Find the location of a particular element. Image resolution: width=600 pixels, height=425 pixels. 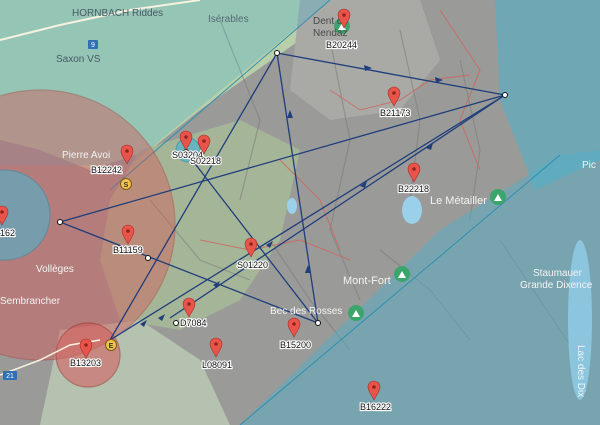

marker-label: S01220 is located at coordinates (252, 265).